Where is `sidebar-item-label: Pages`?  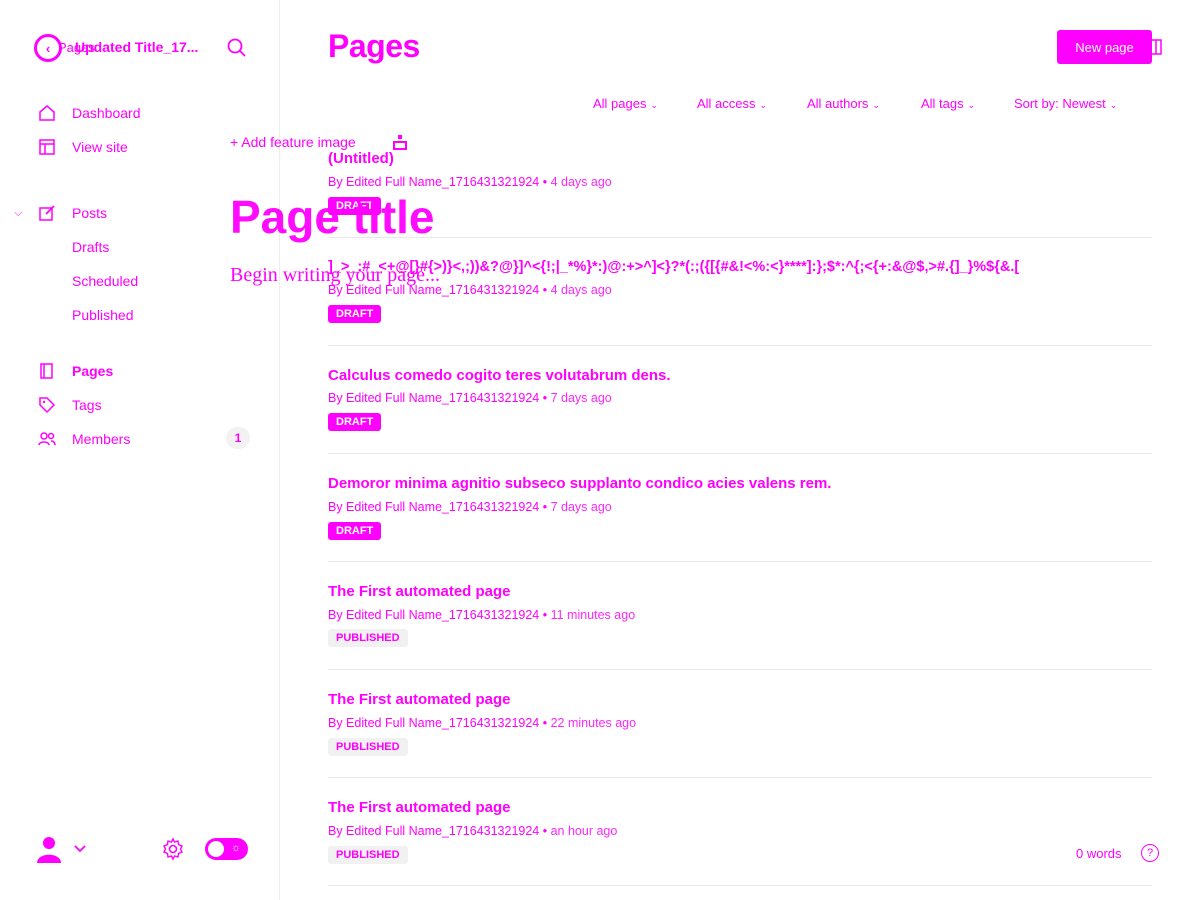 sidebar-item-label: Pages is located at coordinates (93, 371).